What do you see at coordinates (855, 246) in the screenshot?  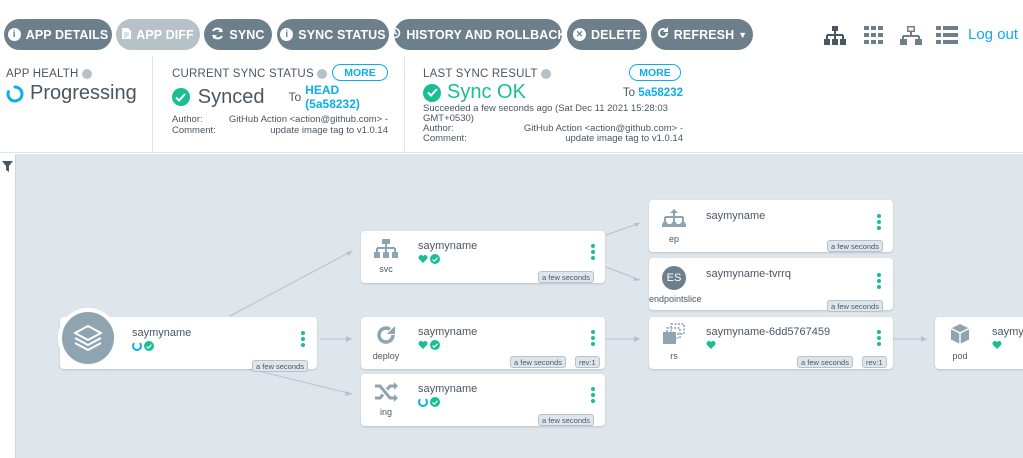 I see `ep-node-age: a few seconds` at bounding box center [855, 246].